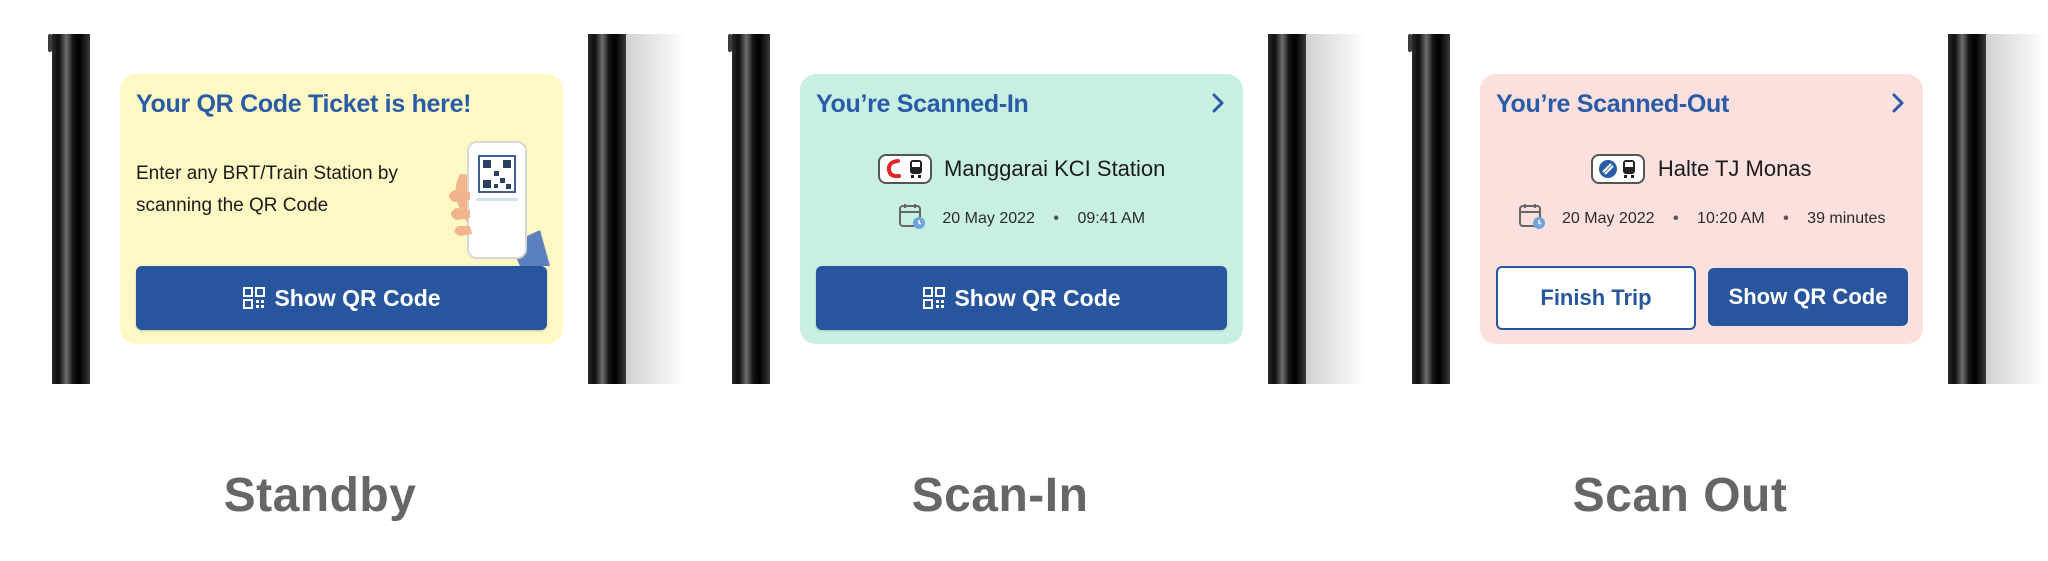  Describe the element at coordinates (922, 104) in the screenshot. I see `card-title: You’re Scanned-In` at that location.